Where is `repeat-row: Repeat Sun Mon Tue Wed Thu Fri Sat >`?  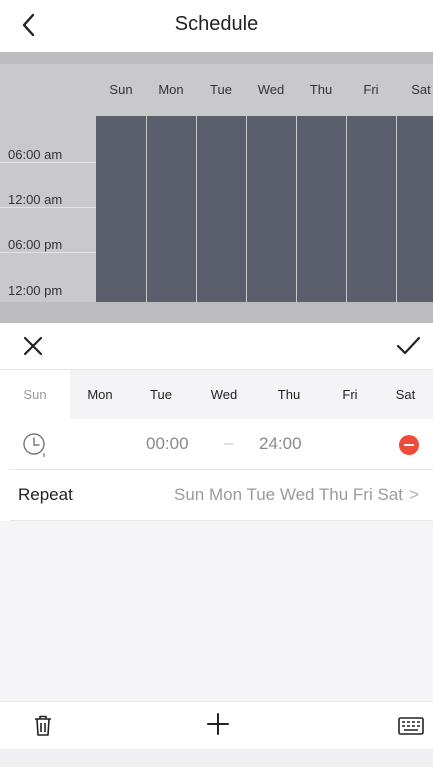 repeat-row: Repeat Sun Mon Tue Wed Thu Fri Sat > is located at coordinates (216, 495).